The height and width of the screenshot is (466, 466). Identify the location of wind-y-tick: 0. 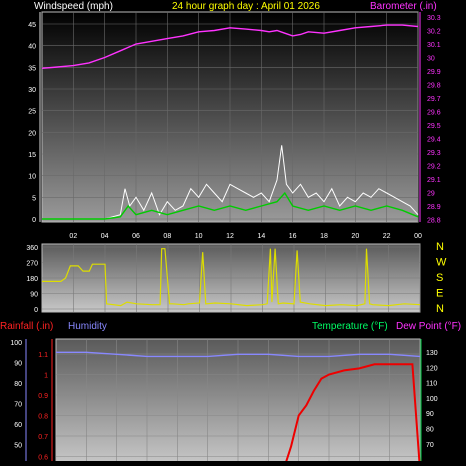
(34, 220).